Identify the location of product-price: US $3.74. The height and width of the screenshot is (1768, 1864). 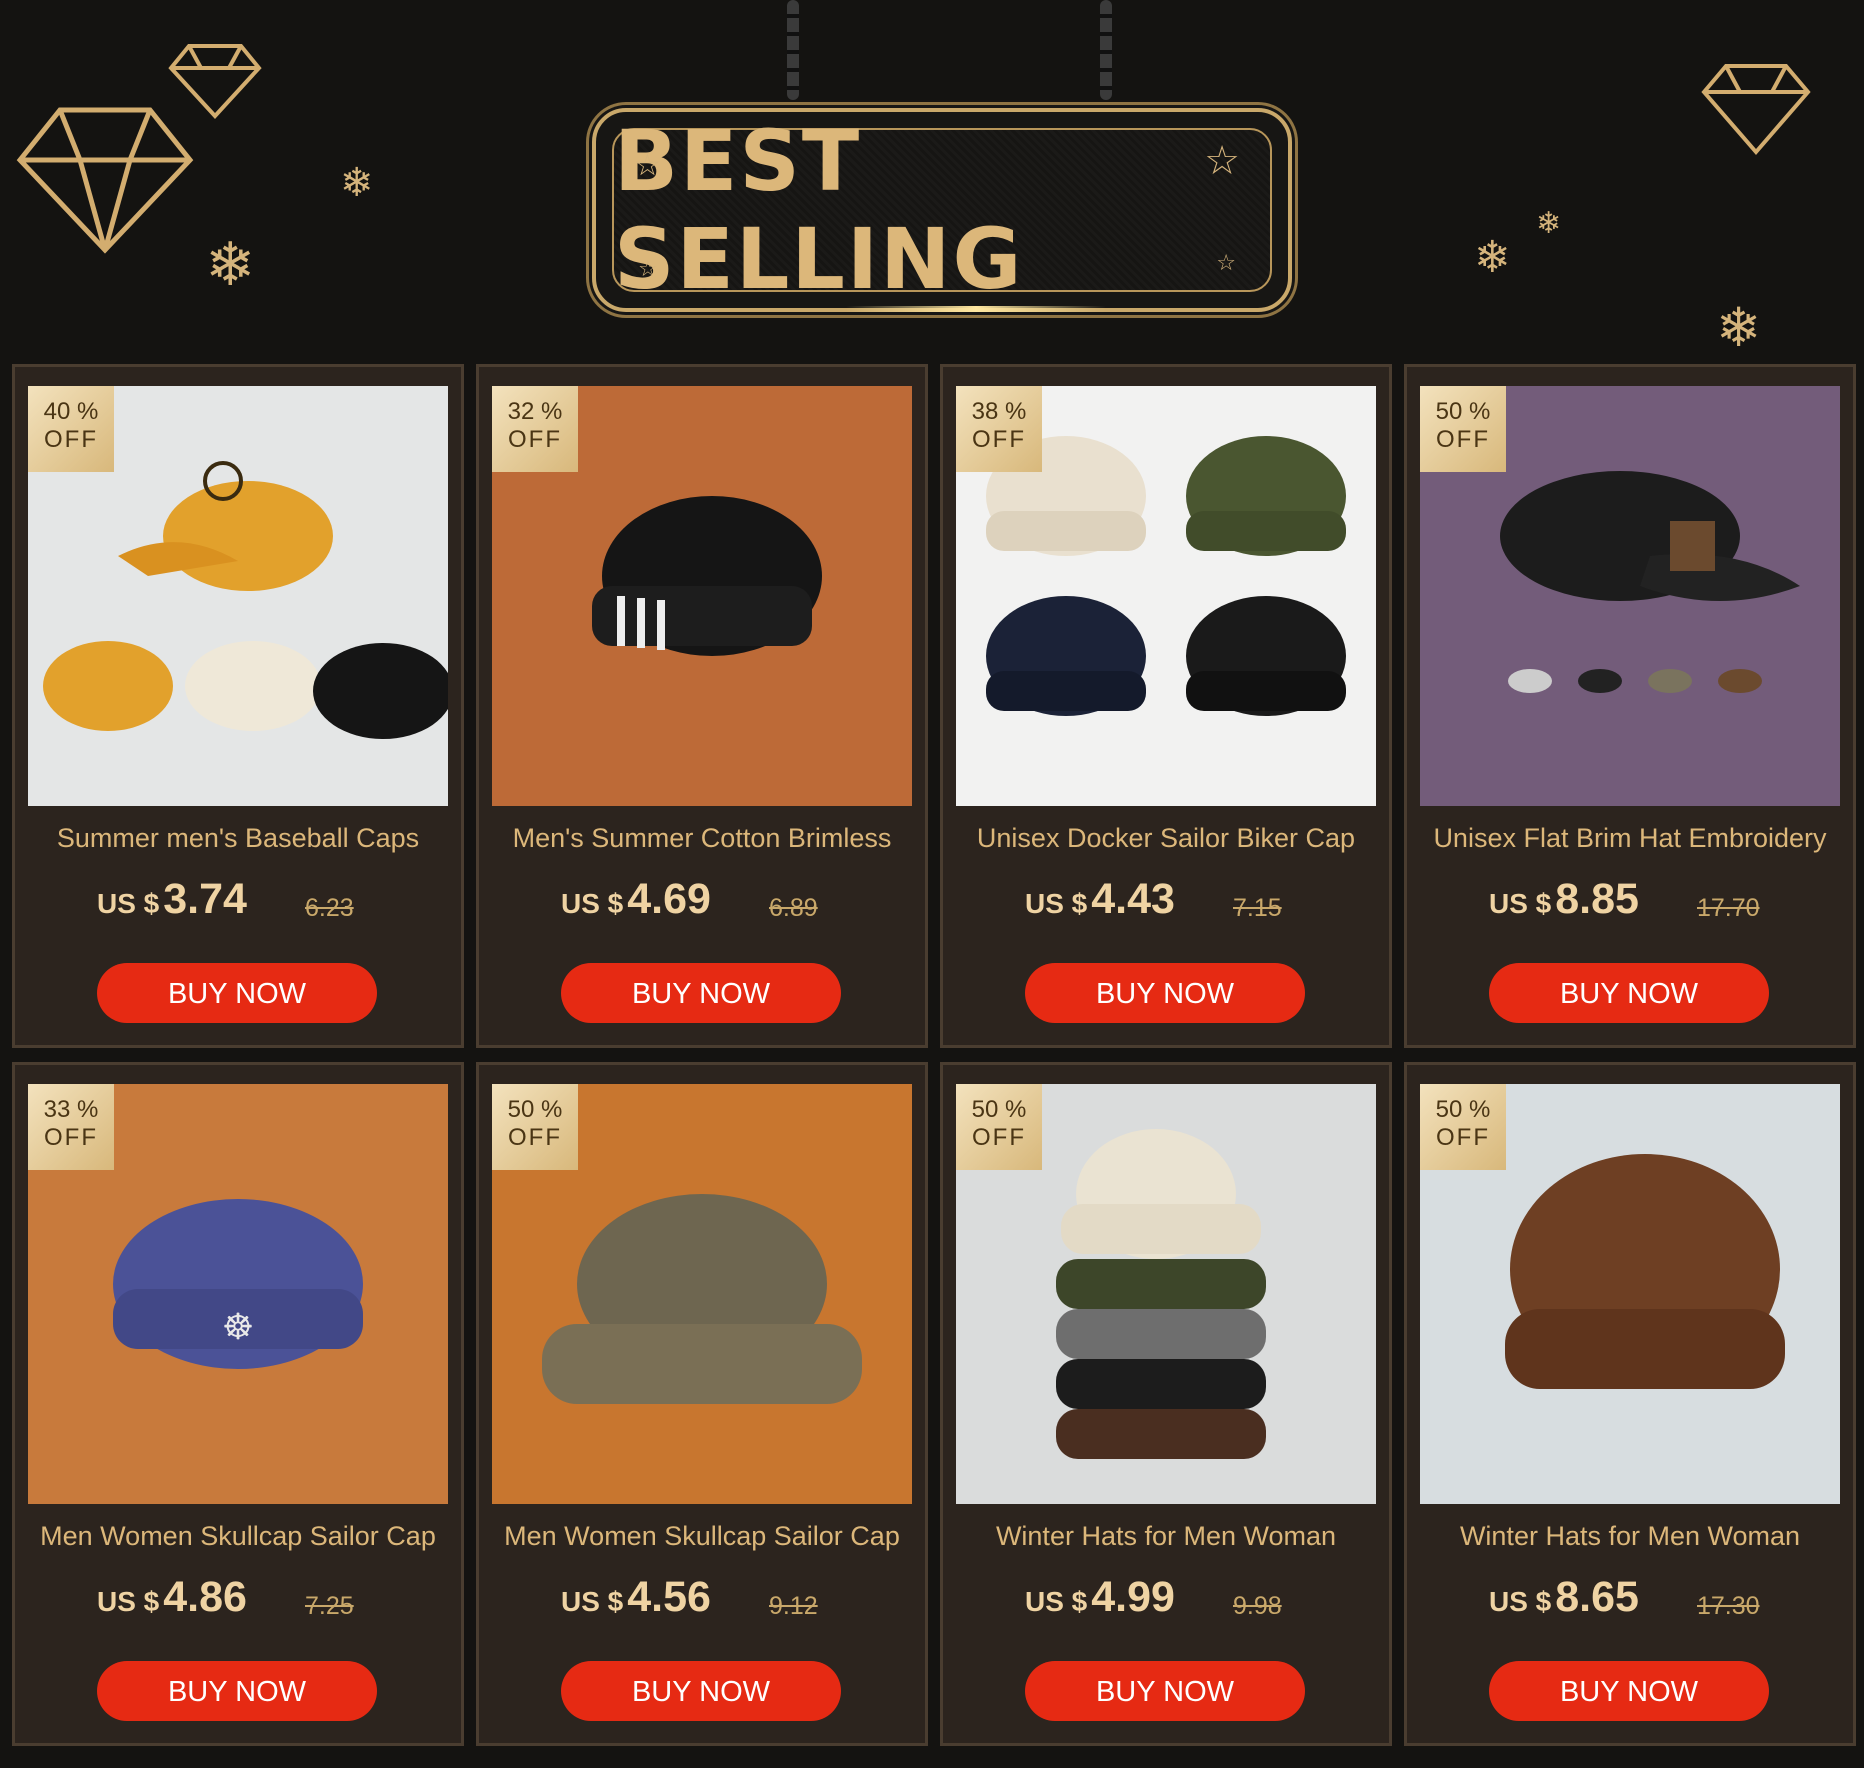
(172, 899).